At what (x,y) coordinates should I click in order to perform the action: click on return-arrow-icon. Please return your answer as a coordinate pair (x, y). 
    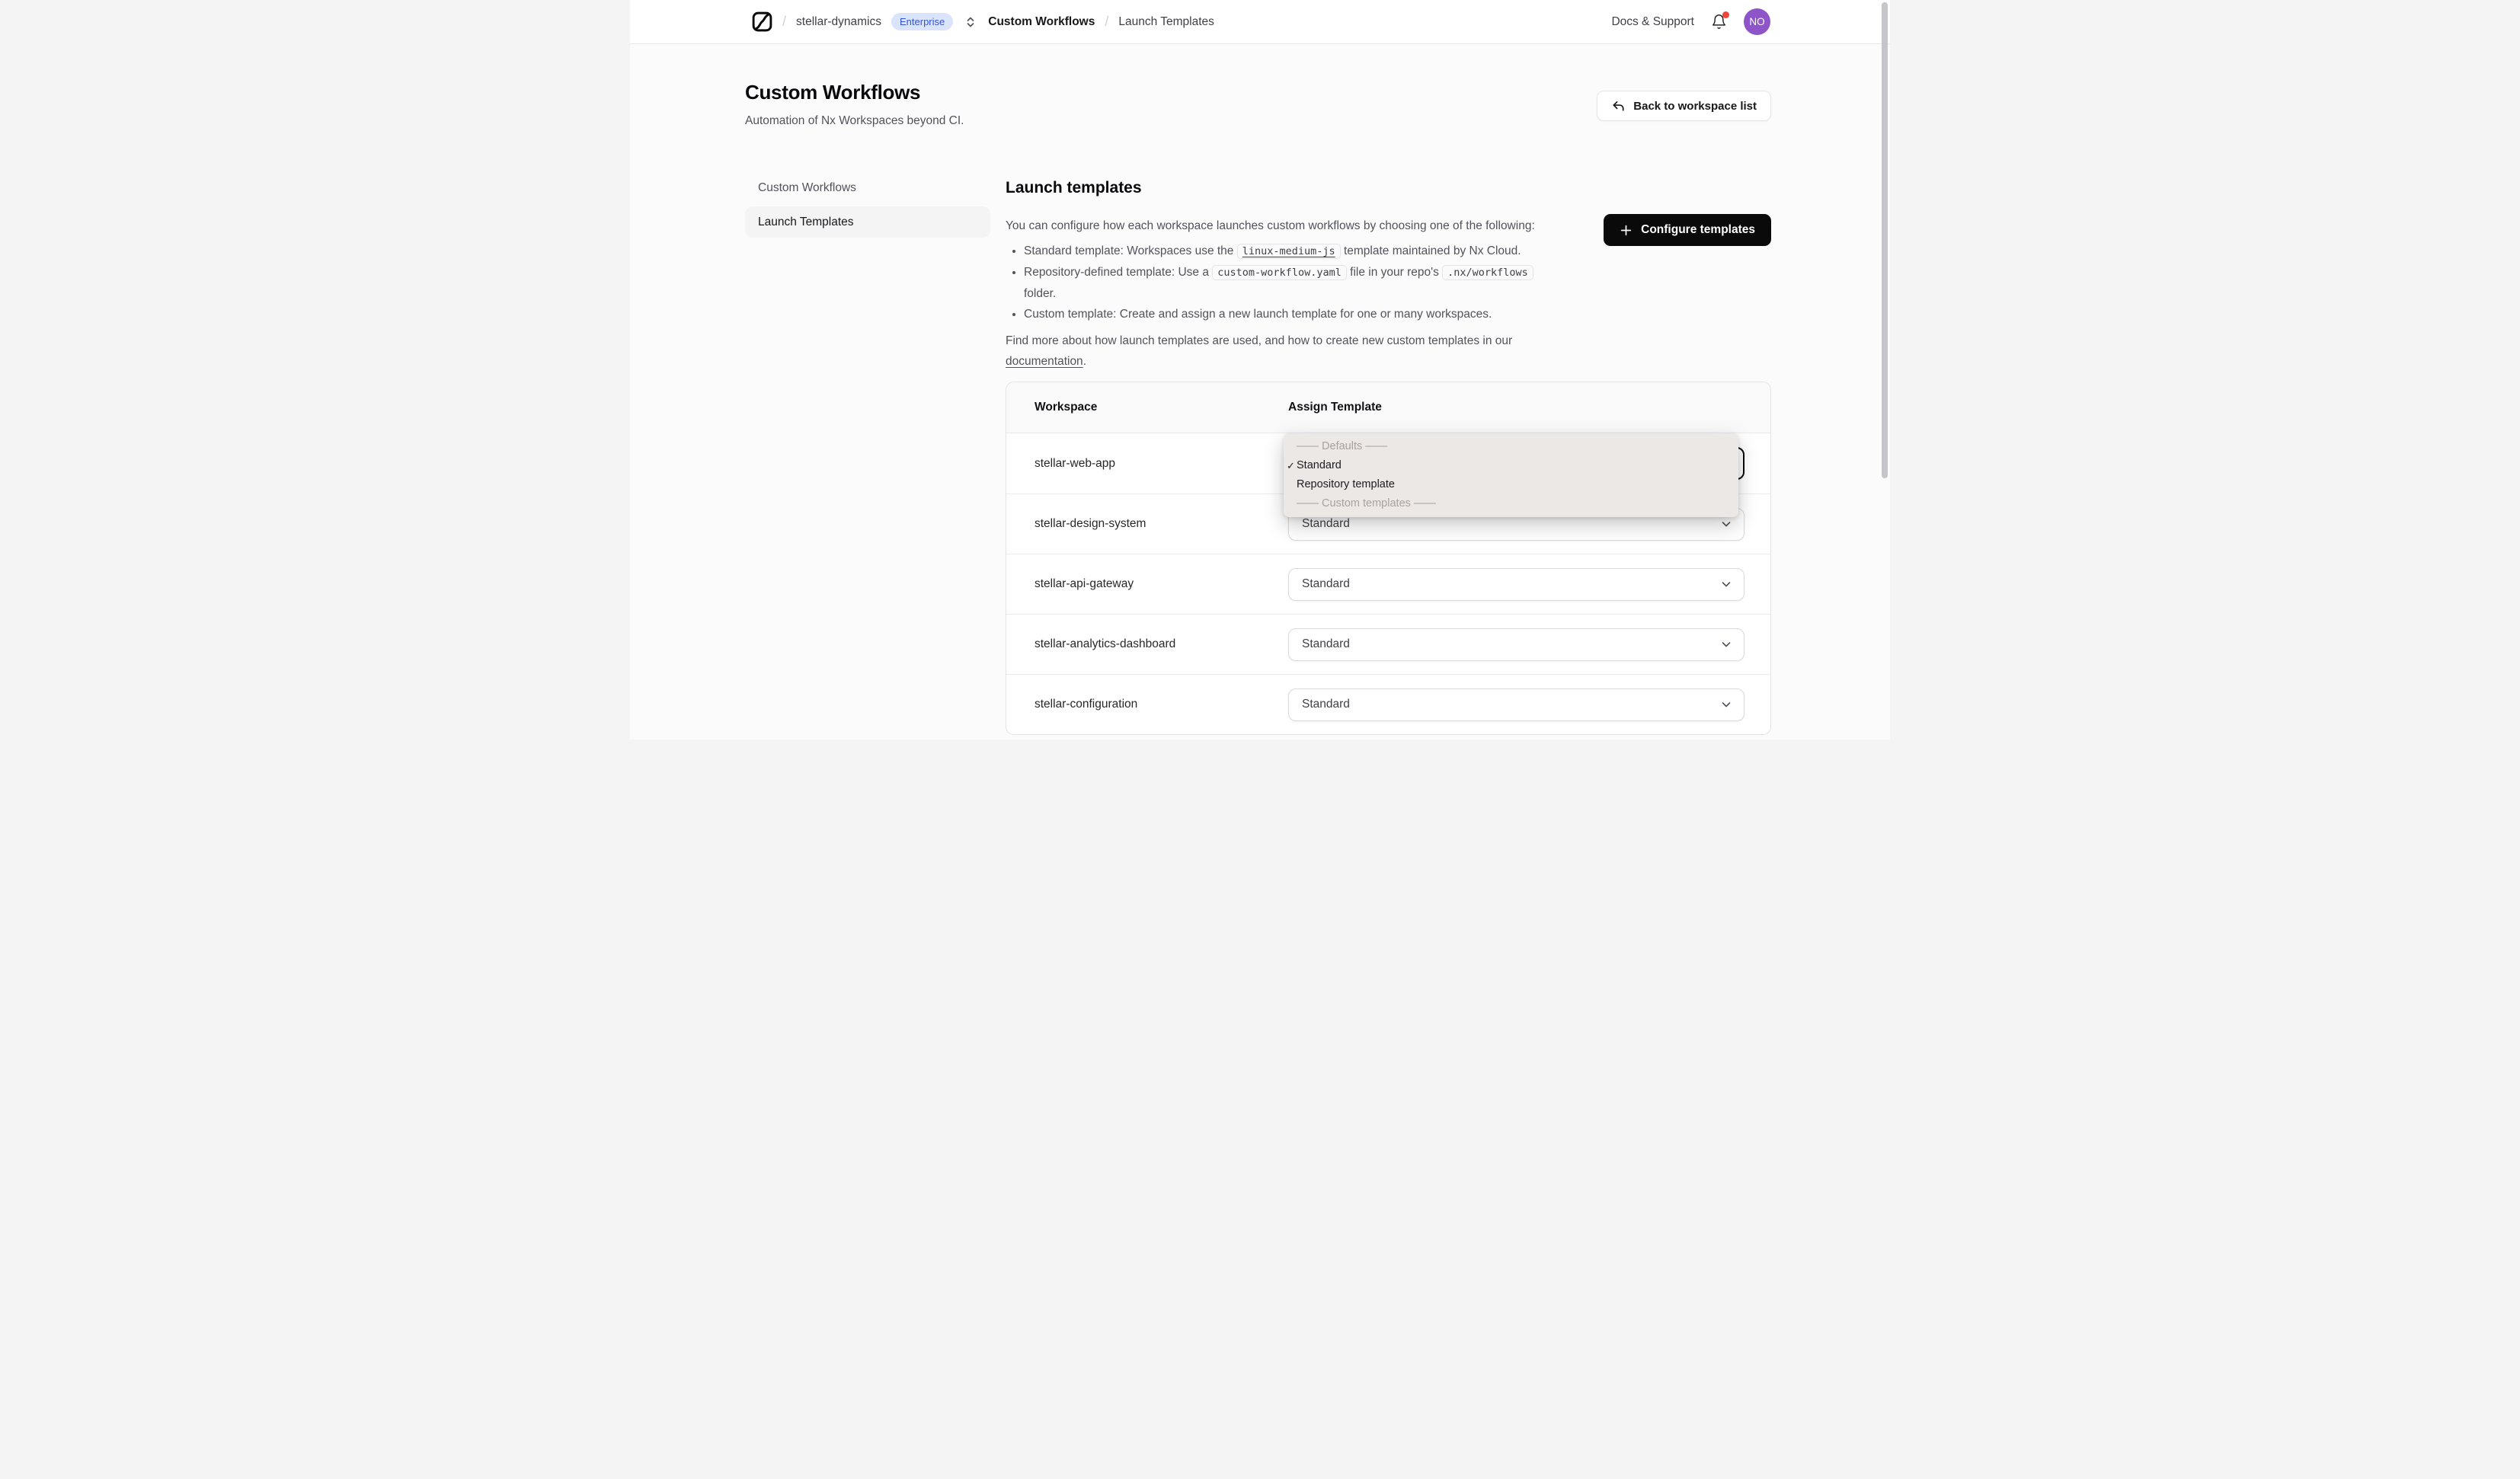
    Looking at the image, I should click on (1618, 106).